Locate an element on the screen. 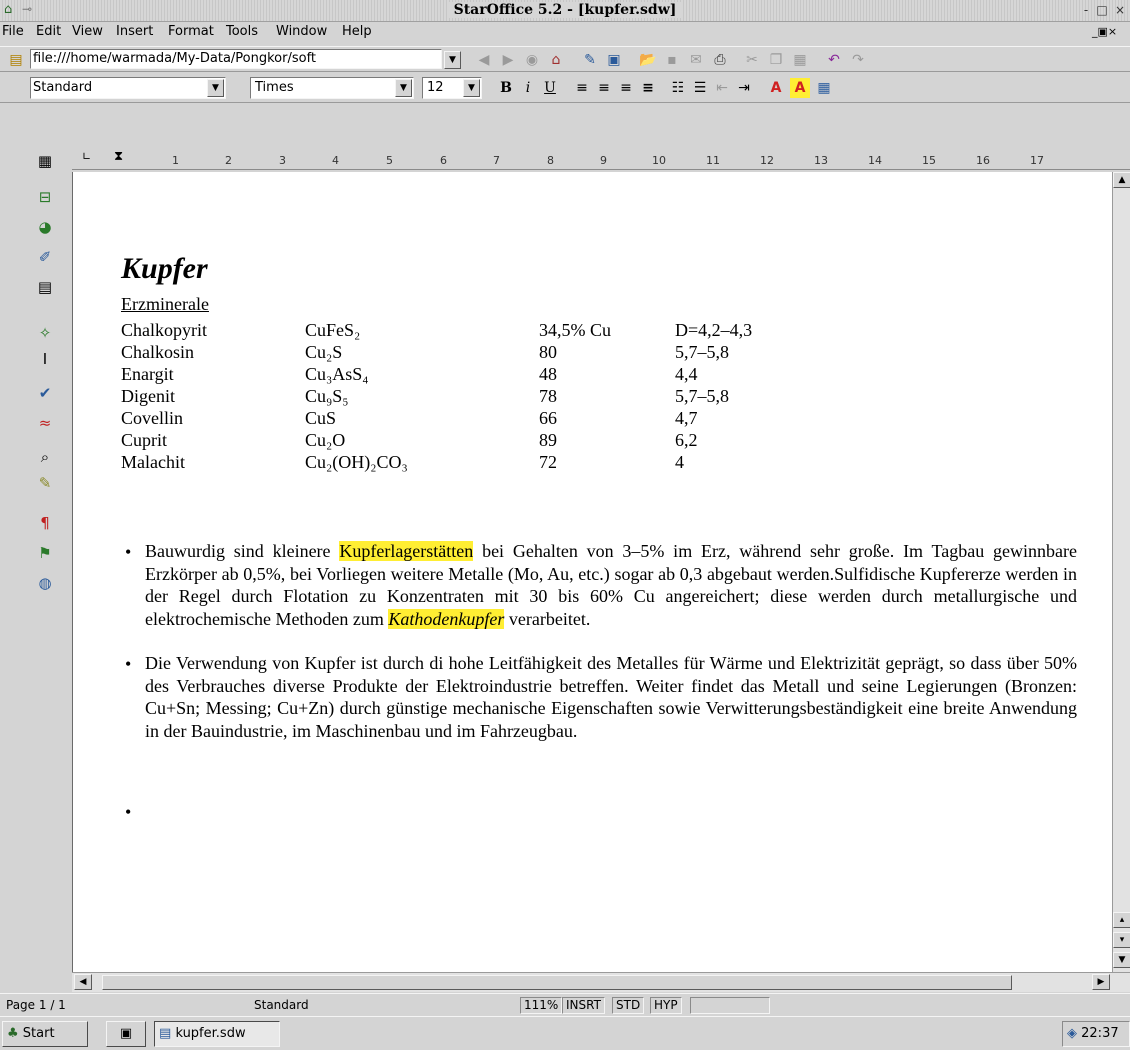  undo-icon: ↶ is located at coordinates (834, 60).